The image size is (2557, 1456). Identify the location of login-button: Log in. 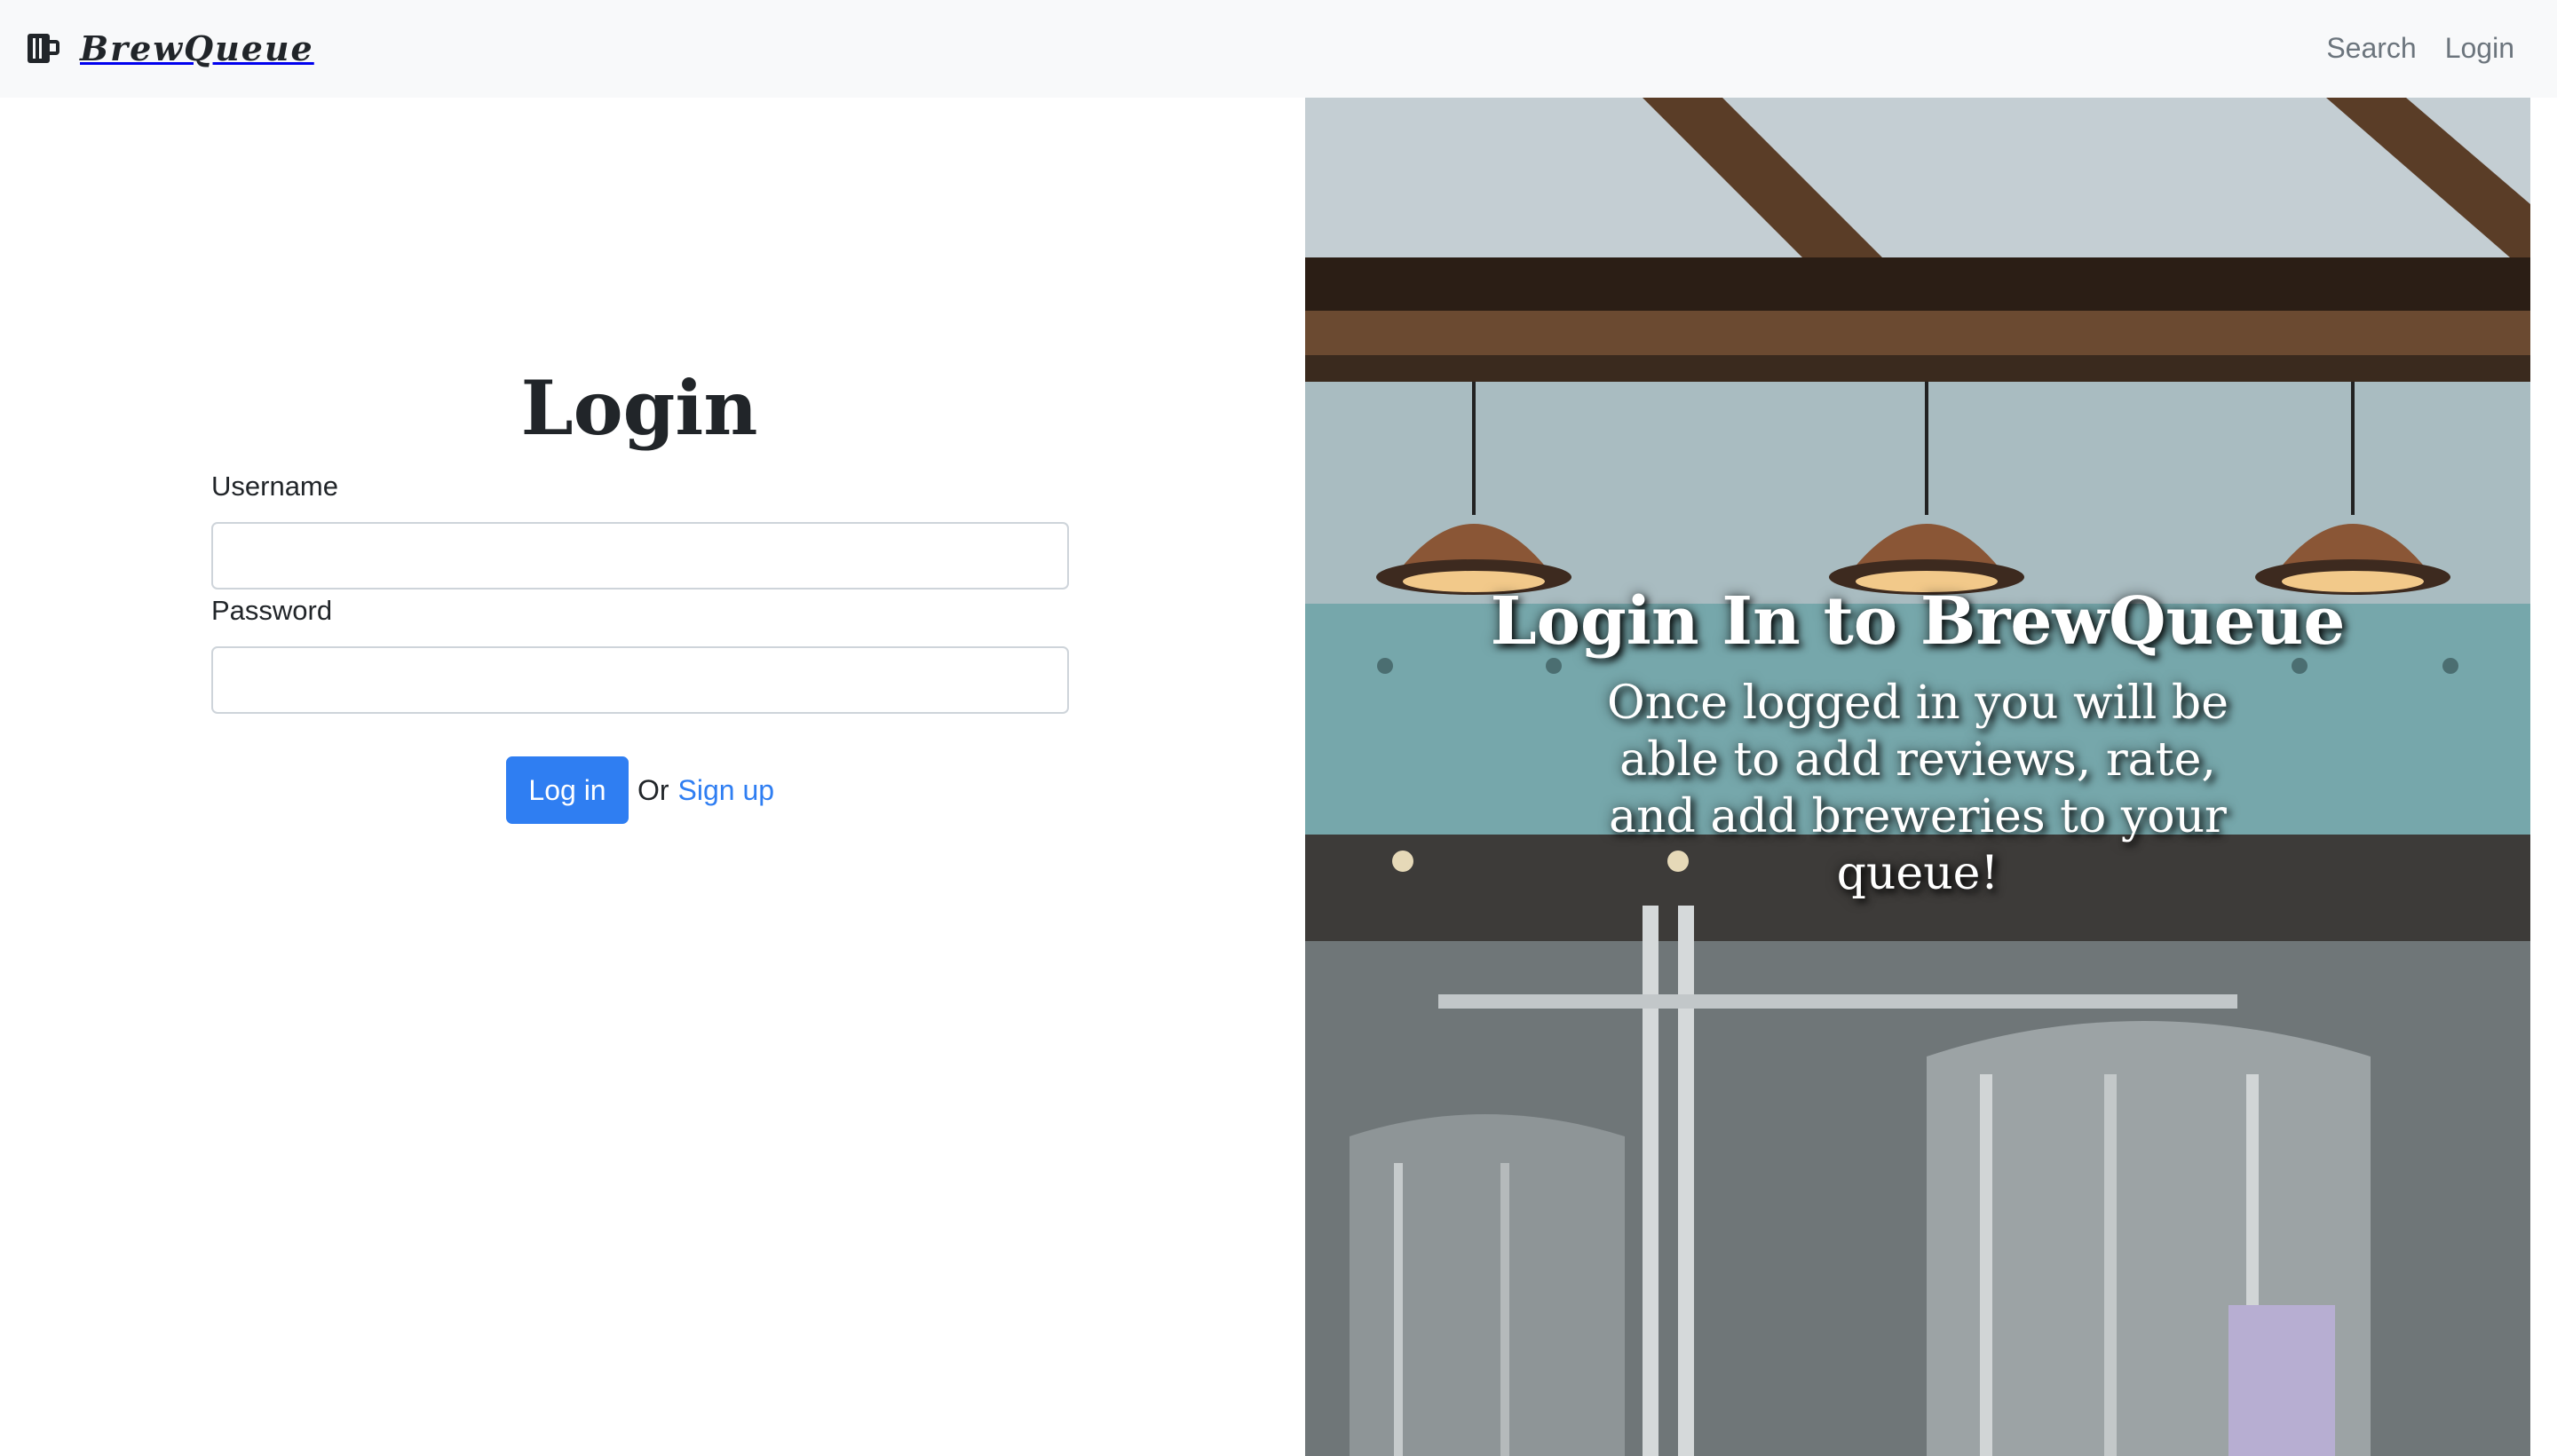
(567, 790).